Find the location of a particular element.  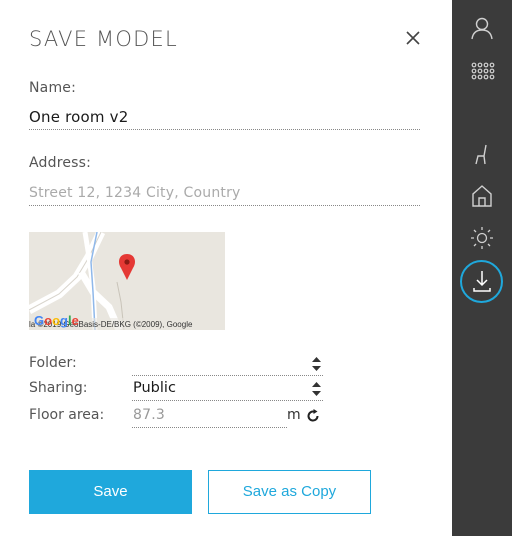

save-as-copy-button: Save as Copy is located at coordinates (289, 492).